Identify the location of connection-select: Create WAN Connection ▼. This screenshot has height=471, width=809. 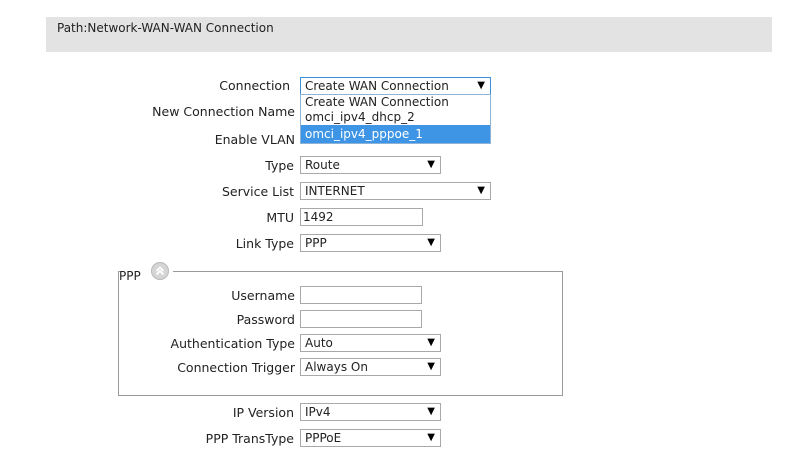
(395, 86).